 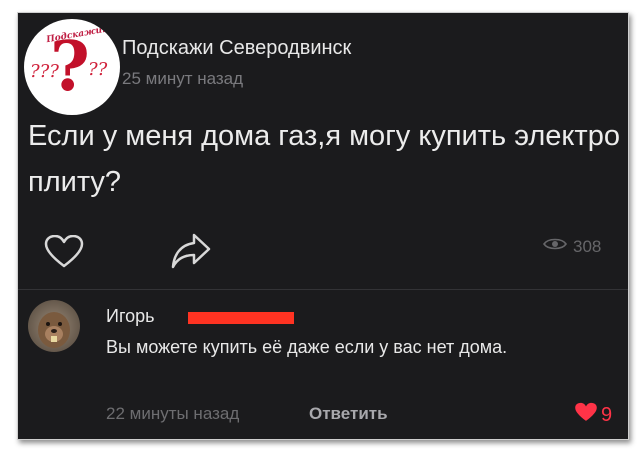 I want to click on eye-icon, so click(x=555, y=246).